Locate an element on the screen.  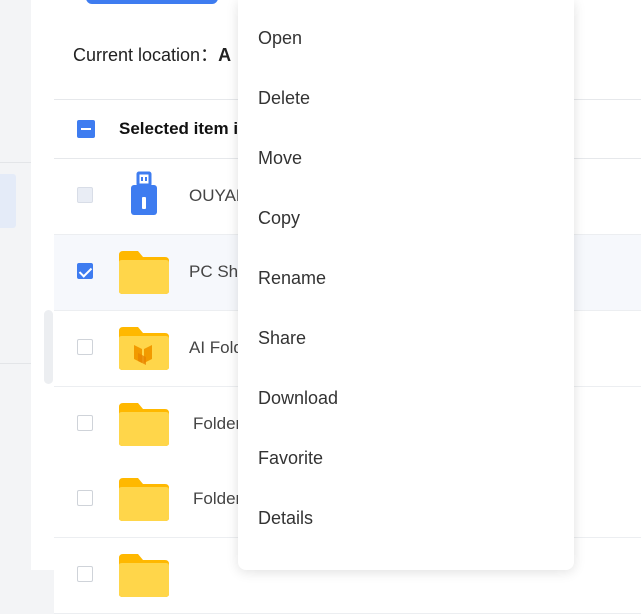
menu-item-details: Details is located at coordinates (406, 518).